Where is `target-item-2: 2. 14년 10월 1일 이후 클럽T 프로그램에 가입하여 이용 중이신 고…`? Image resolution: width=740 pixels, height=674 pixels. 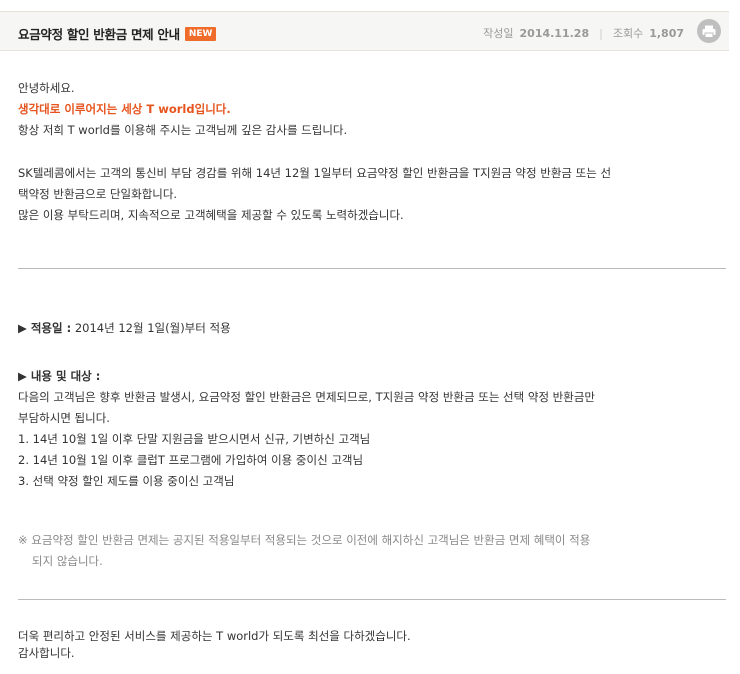
target-item-2: 2. 14년 10월 1일 이후 클럽T 프로그램에 가입하여 이용 중이신 고… is located at coordinates (191, 460).